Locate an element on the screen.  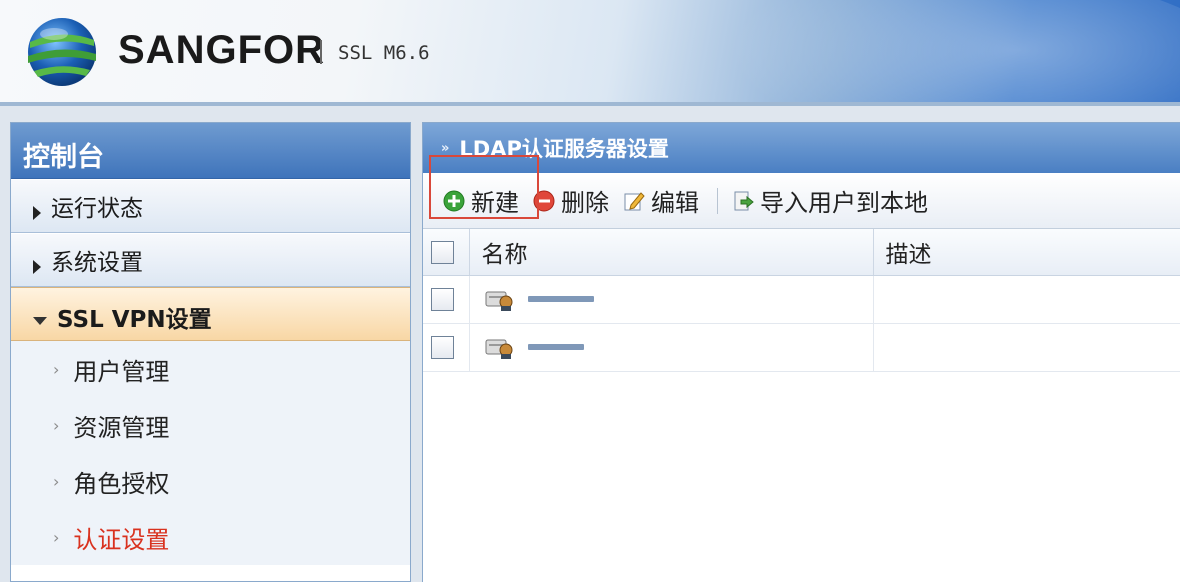
caret-down-icon is located at coordinates (40, 321).